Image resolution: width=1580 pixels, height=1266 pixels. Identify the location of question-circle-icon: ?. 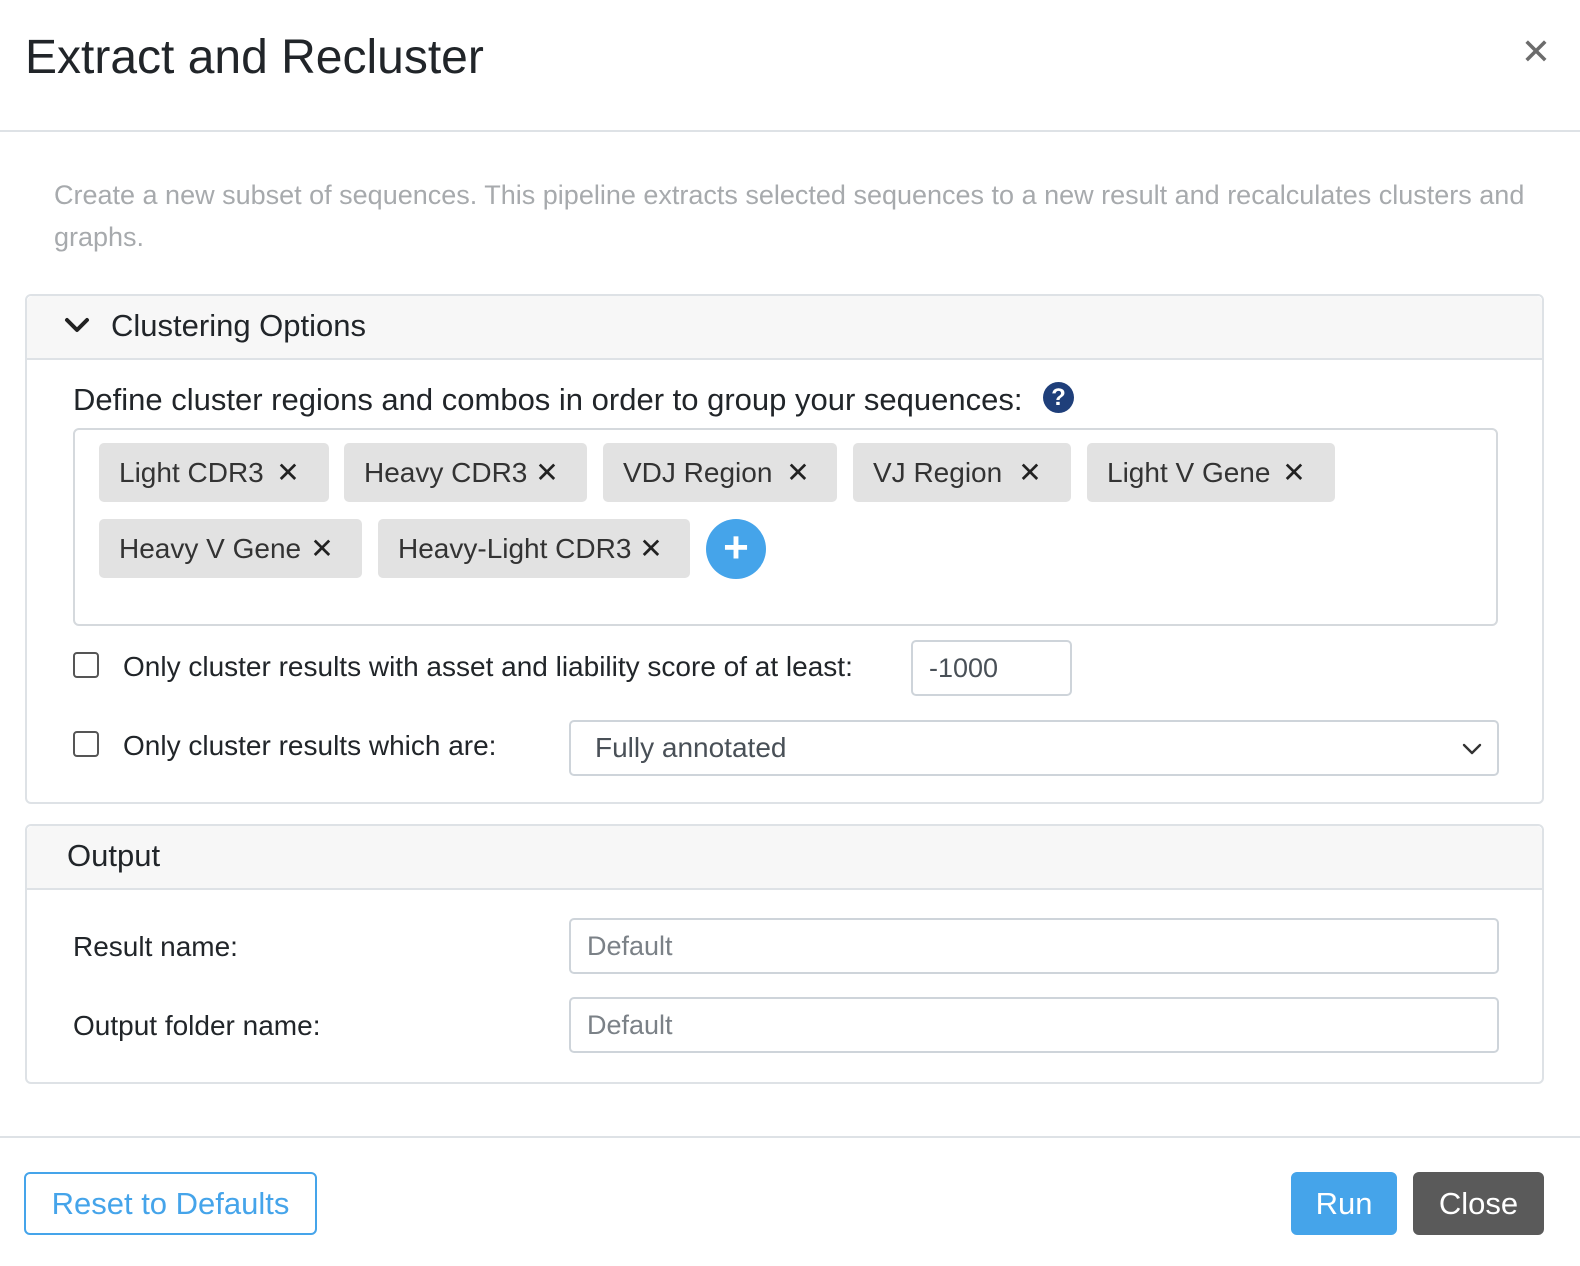
(1058, 397).